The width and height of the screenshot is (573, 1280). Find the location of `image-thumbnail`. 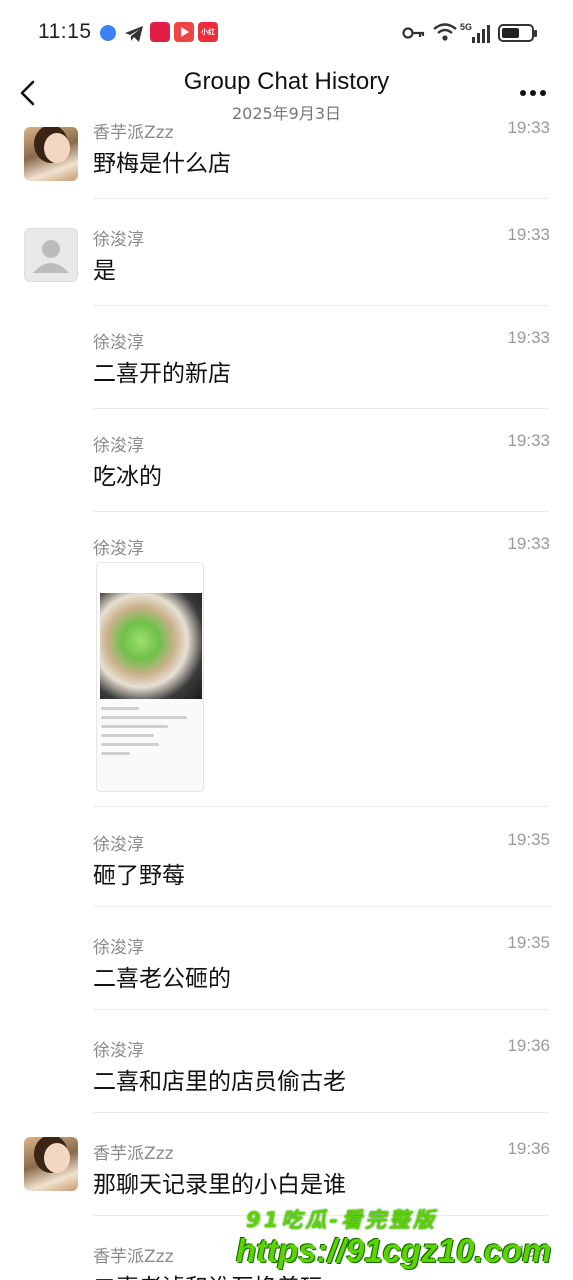

image-thumbnail is located at coordinates (150, 677).